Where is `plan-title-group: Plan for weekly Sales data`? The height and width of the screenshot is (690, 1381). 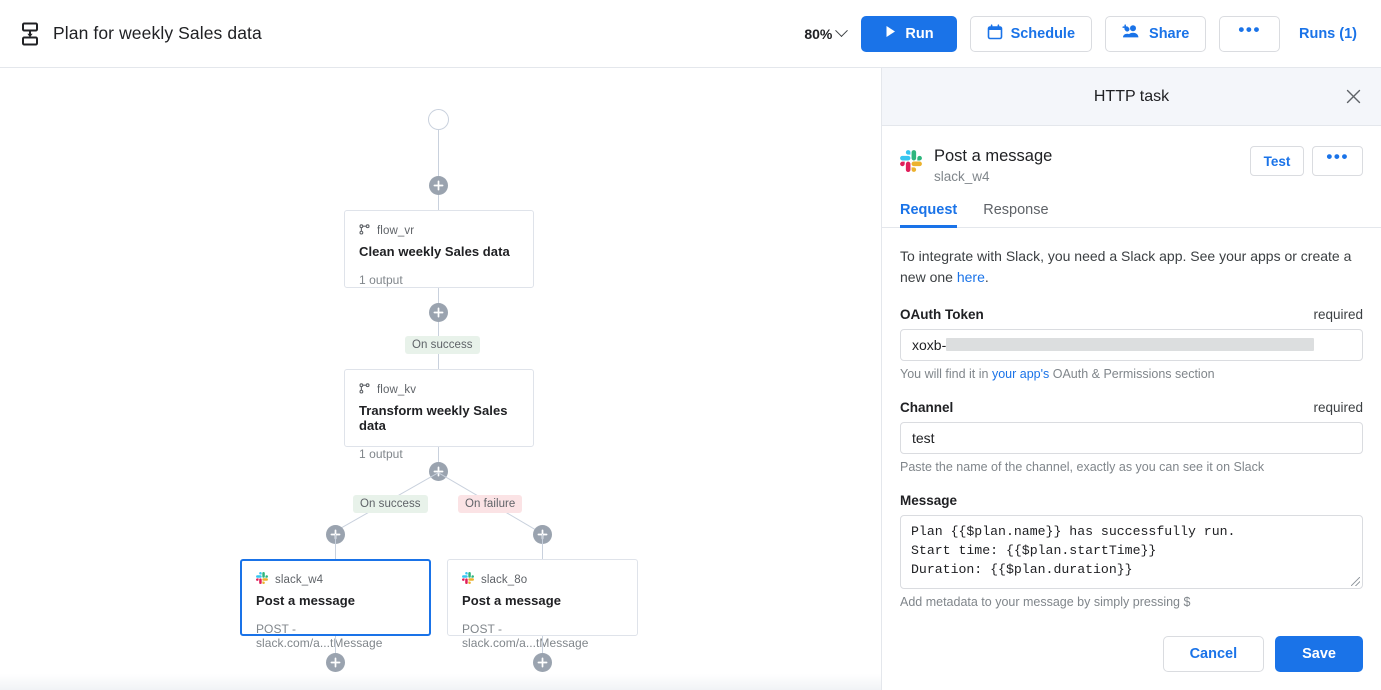
plan-title-group: Plan for weekly Sales data is located at coordinates (140, 34).